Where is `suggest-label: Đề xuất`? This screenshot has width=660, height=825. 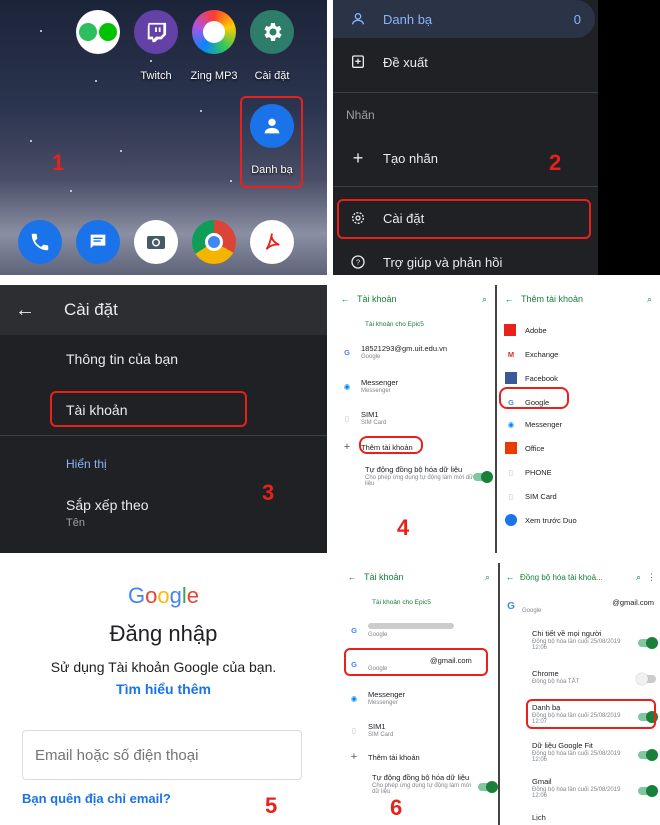 suggest-label: Đề xuất is located at coordinates (405, 62).